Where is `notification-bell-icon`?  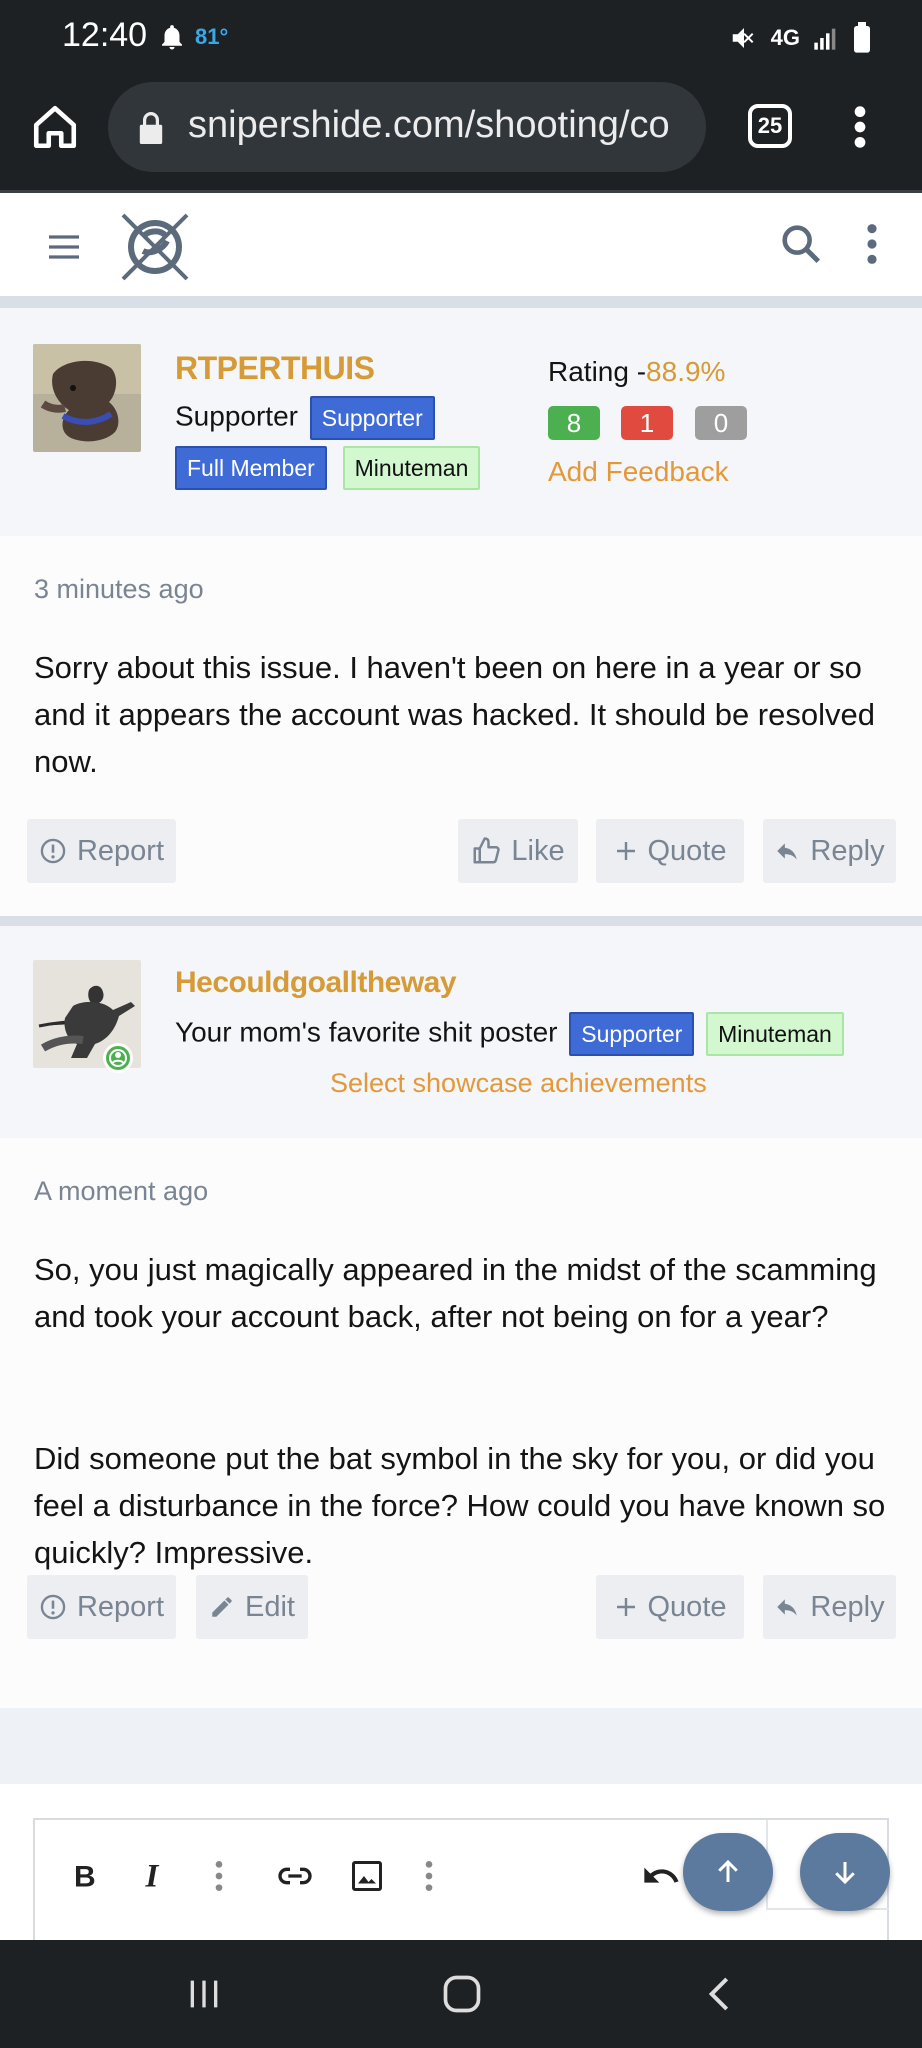
notification-bell-icon is located at coordinates (172, 37).